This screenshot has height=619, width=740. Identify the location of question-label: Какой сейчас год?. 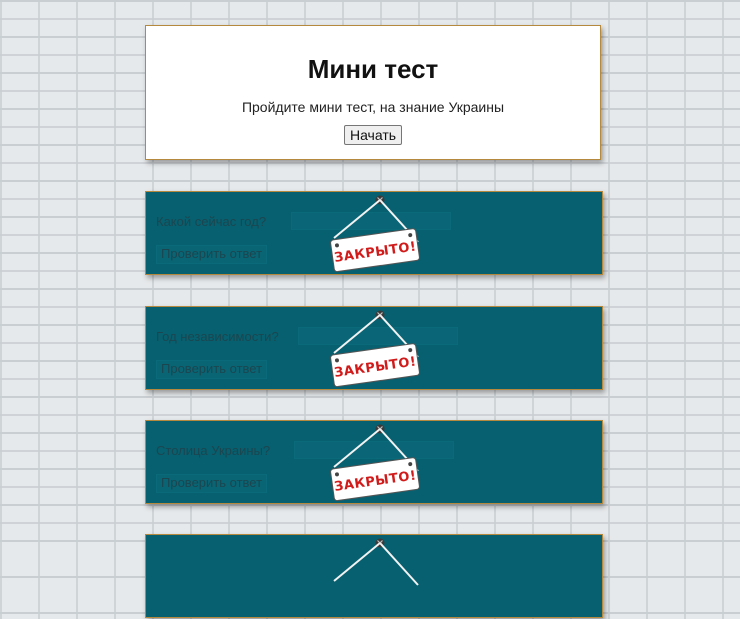
(211, 221).